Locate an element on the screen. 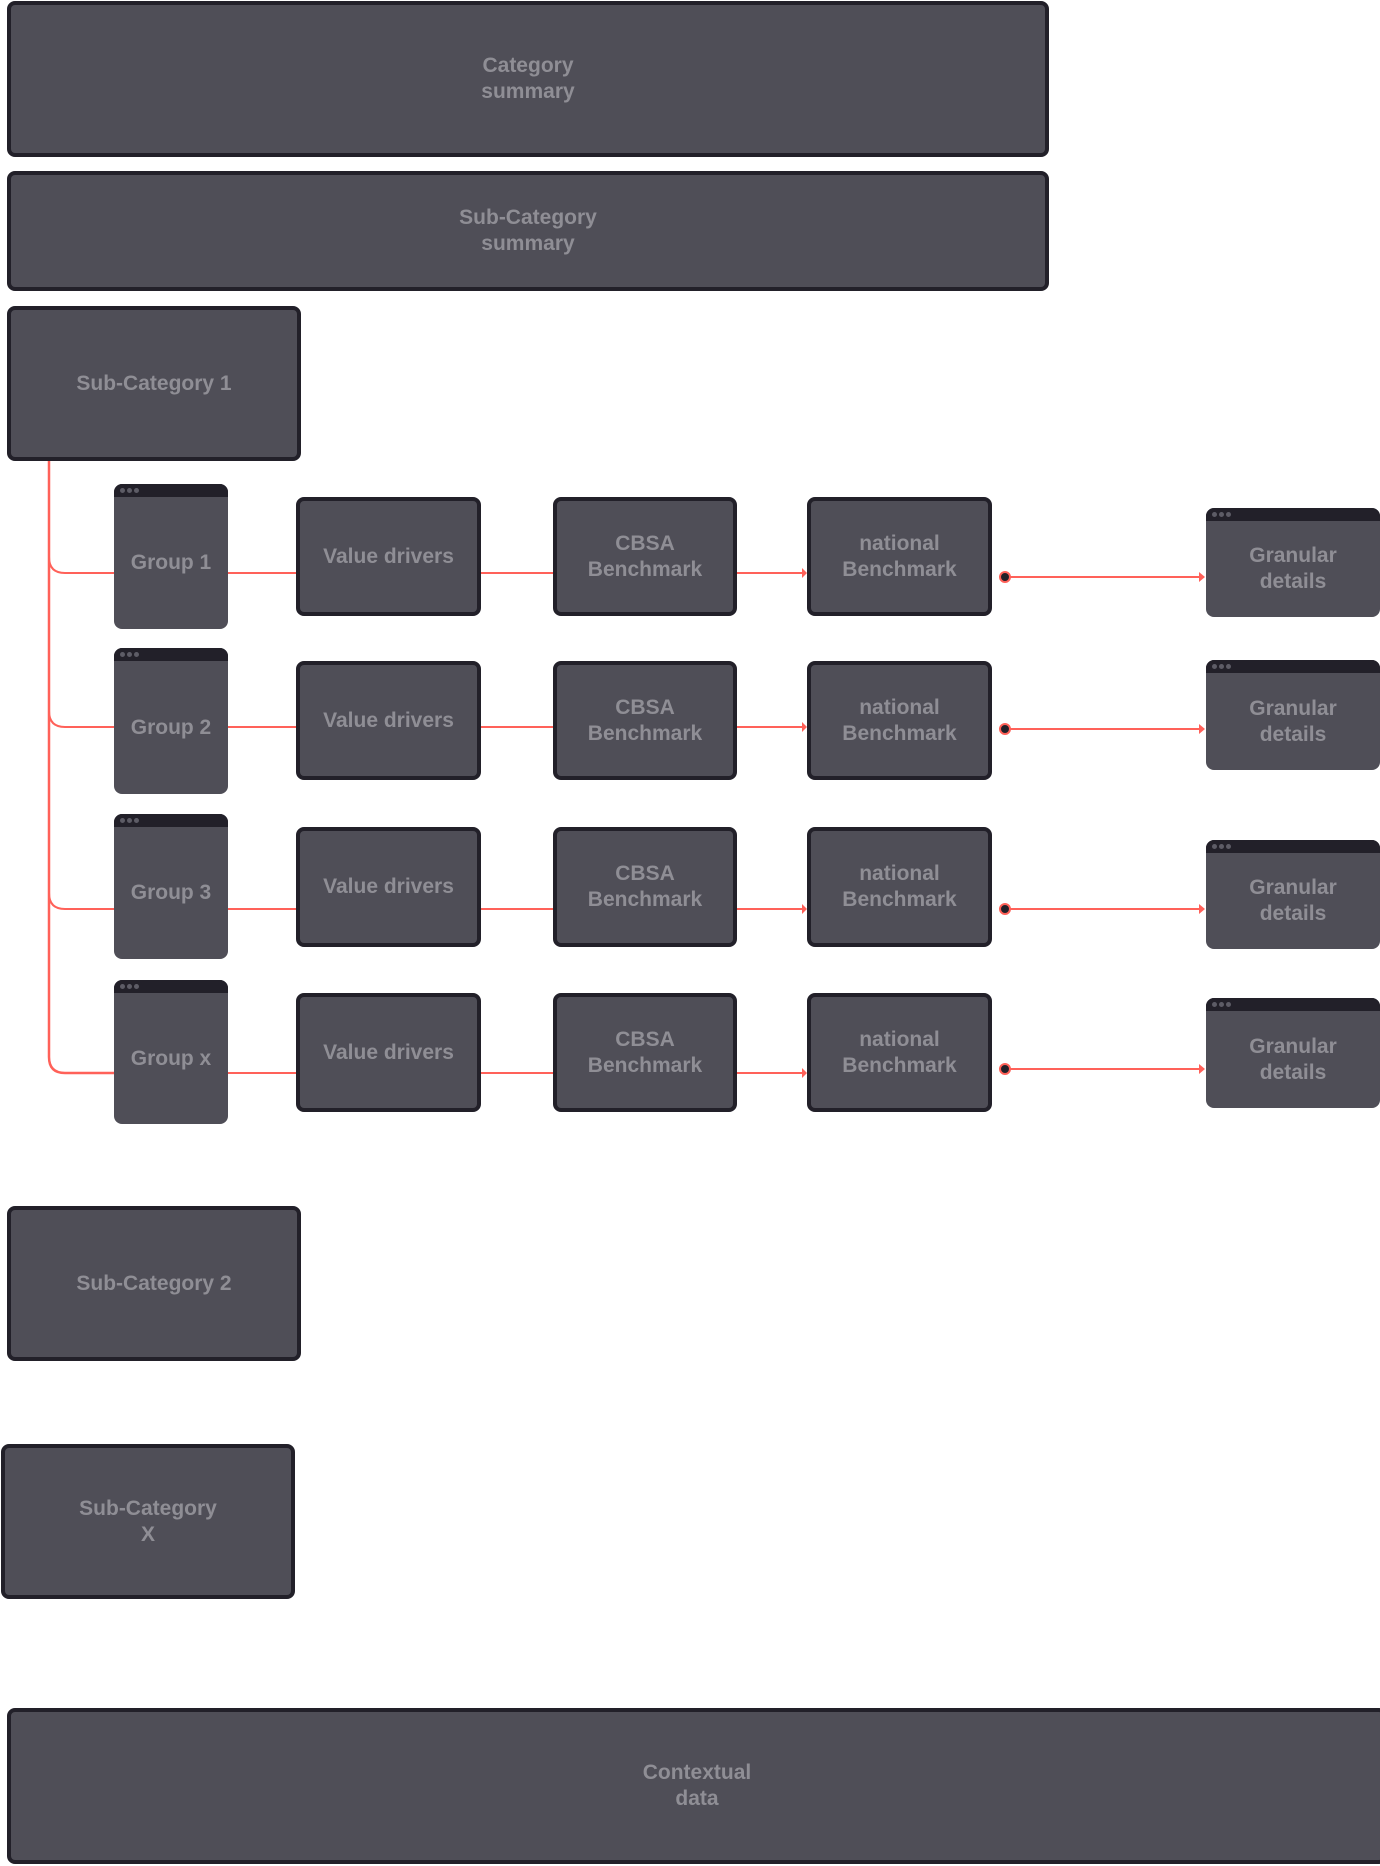  subcategory-1: Sub-Category 1 is located at coordinates (154, 383).